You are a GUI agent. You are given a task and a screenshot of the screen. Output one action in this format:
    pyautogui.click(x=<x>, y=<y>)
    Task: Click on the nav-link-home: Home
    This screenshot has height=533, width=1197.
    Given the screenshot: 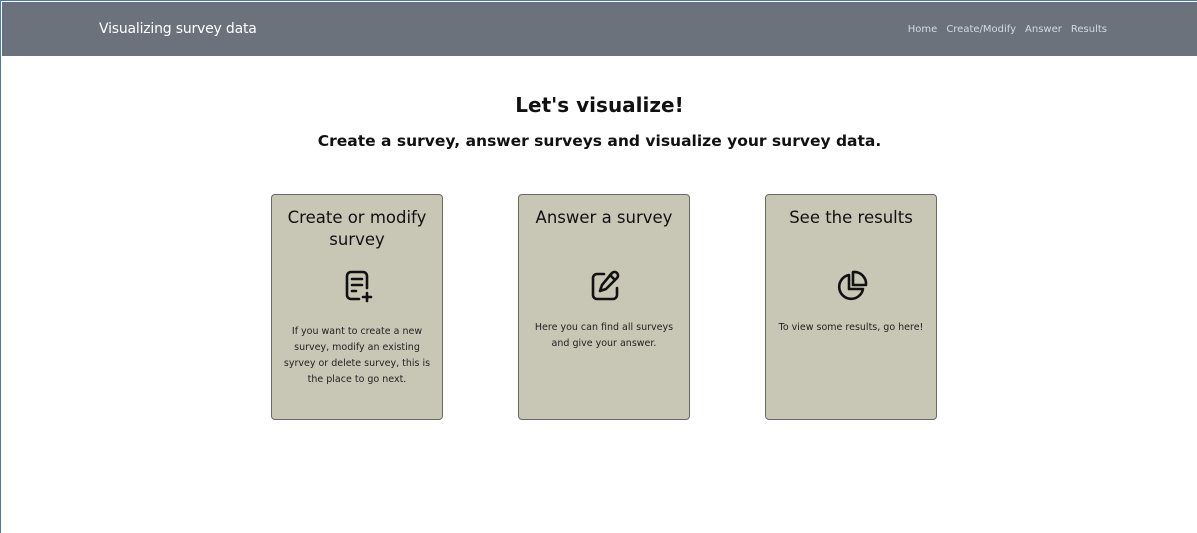 What is the action you would take?
    pyautogui.click(x=923, y=29)
    